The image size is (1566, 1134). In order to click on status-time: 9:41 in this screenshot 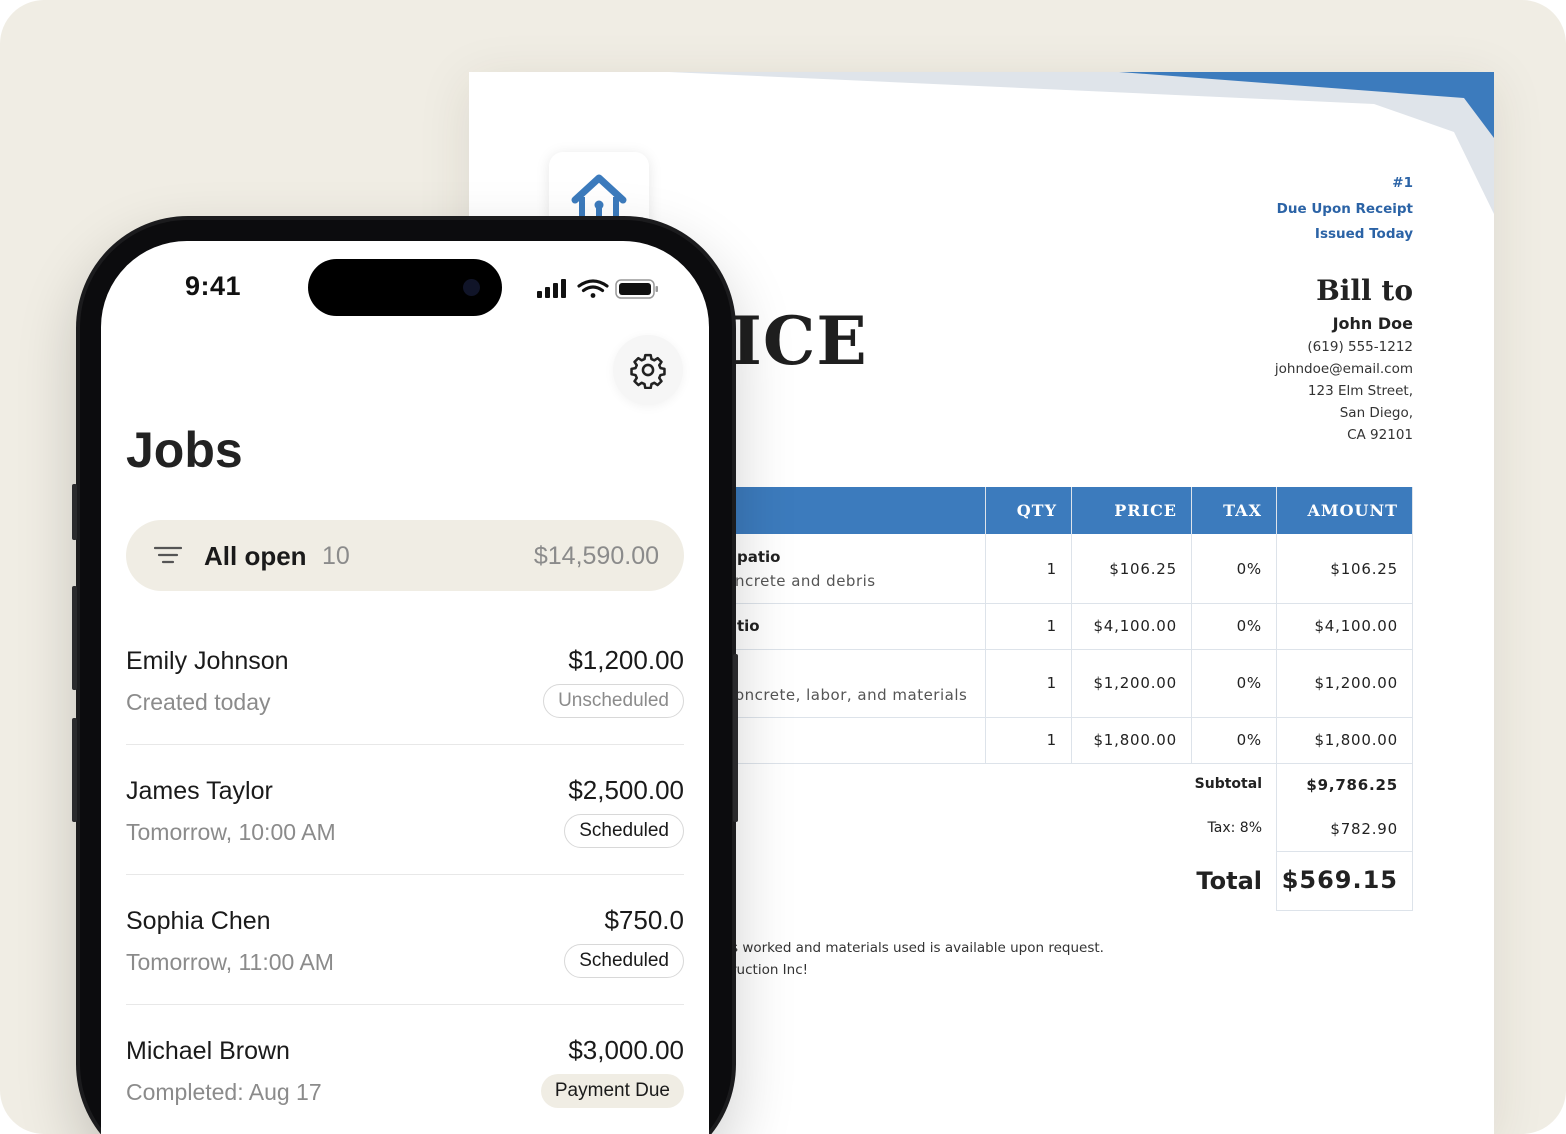, I will do `click(213, 286)`.